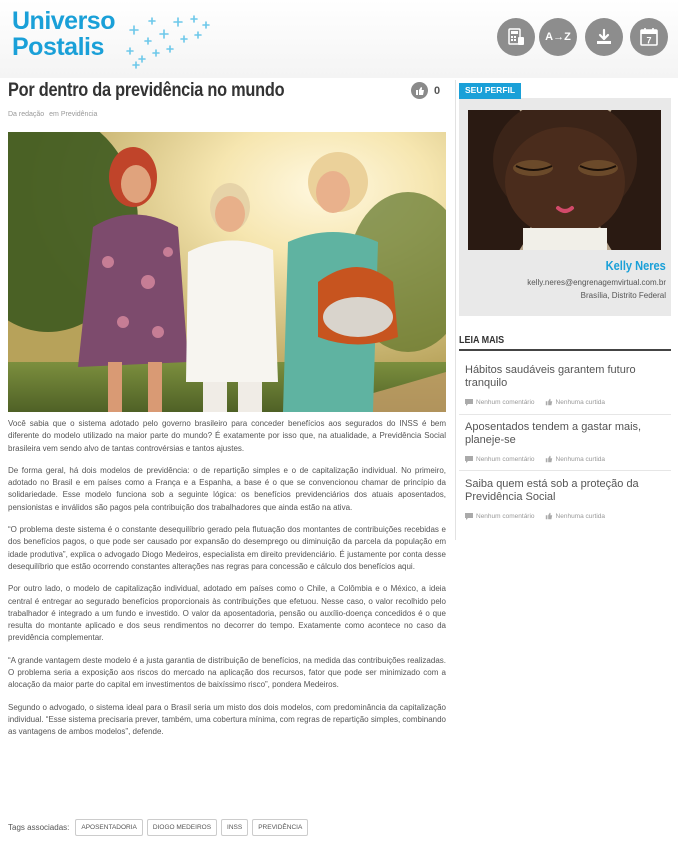 This screenshot has width=678, height=863. Describe the element at coordinates (636, 265) in the screenshot. I see `profile-name: Kelly Neres` at that location.